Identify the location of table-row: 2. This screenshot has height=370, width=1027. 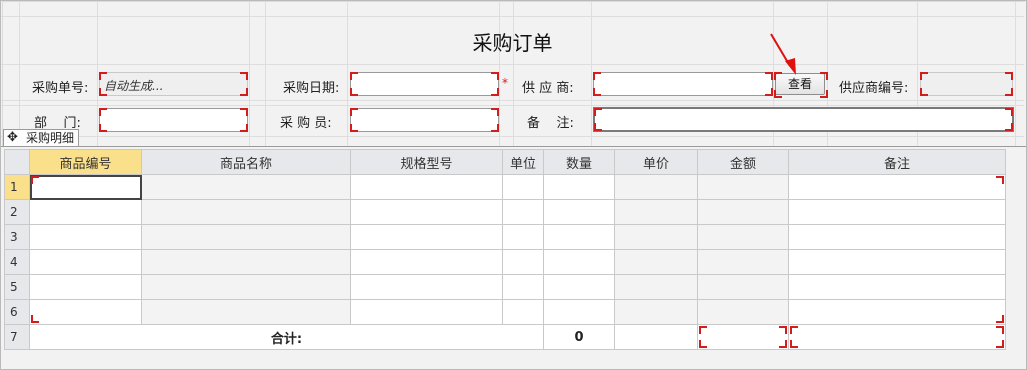
(505, 212).